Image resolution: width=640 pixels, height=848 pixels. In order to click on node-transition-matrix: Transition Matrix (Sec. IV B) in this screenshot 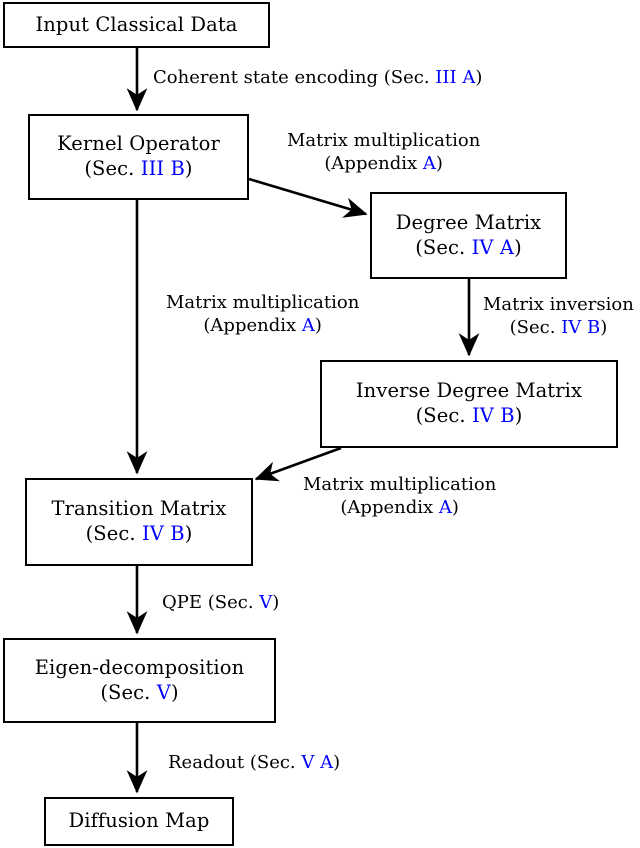, I will do `click(139, 522)`.